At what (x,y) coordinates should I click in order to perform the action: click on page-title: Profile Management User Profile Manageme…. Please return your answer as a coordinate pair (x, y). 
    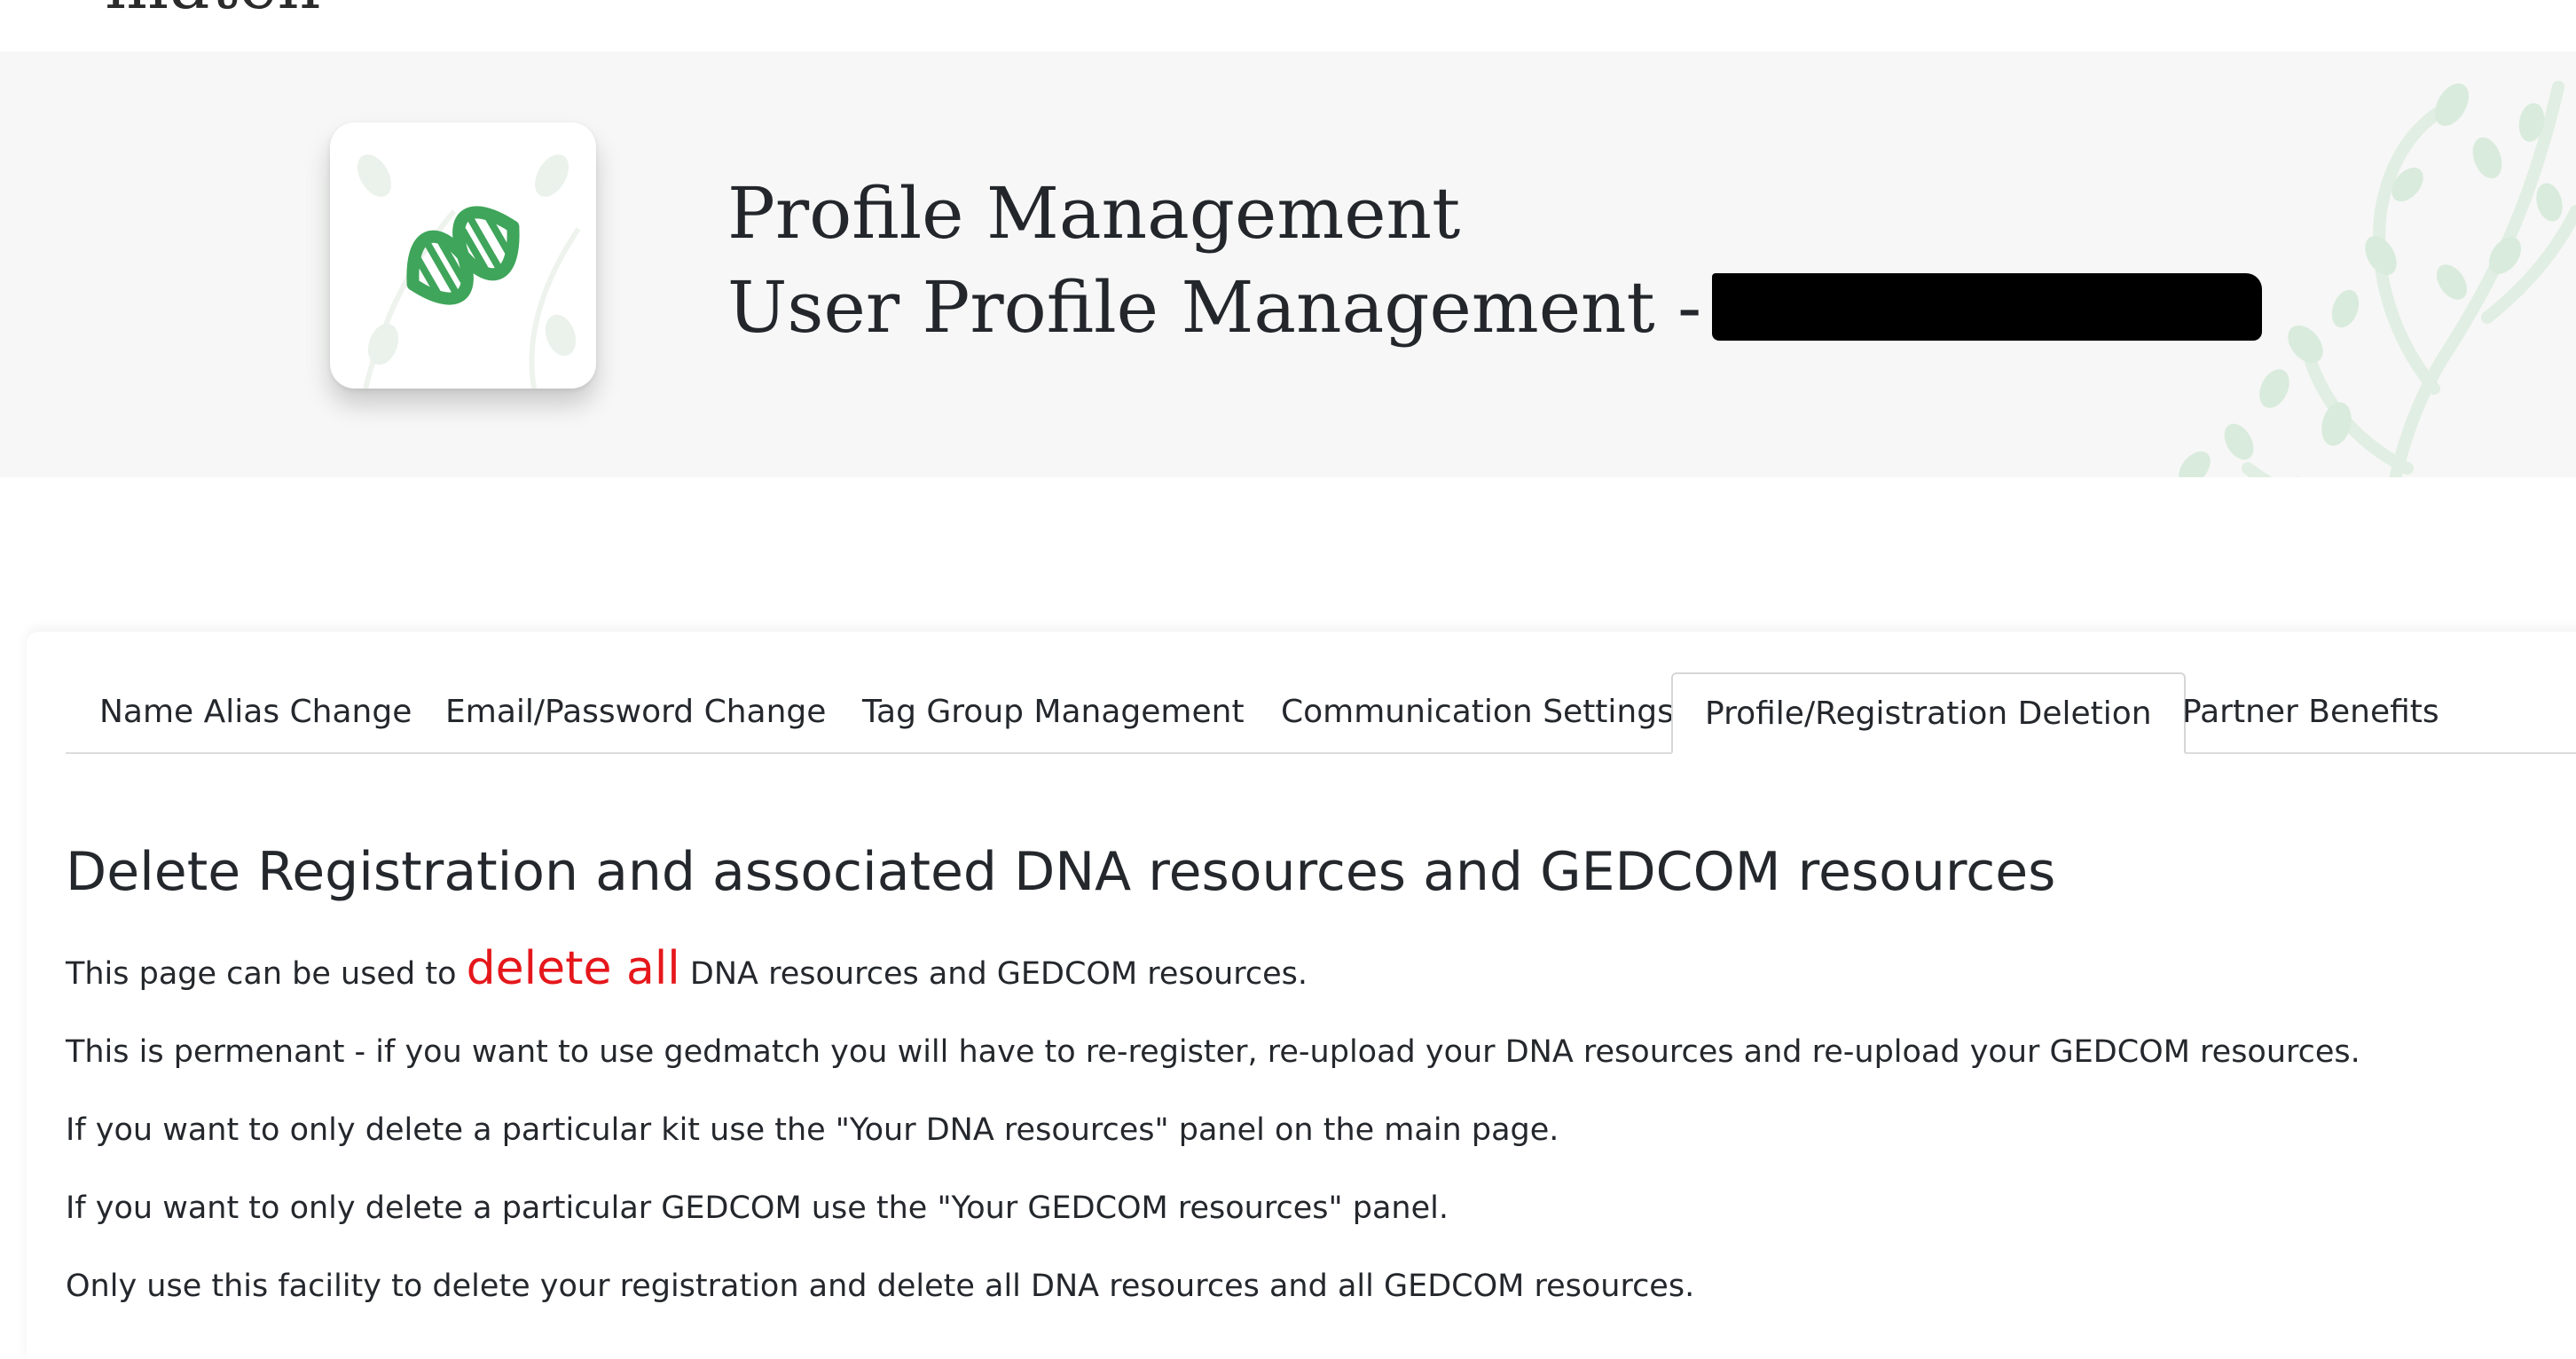
    Looking at the image, I should click on (1495, 261).